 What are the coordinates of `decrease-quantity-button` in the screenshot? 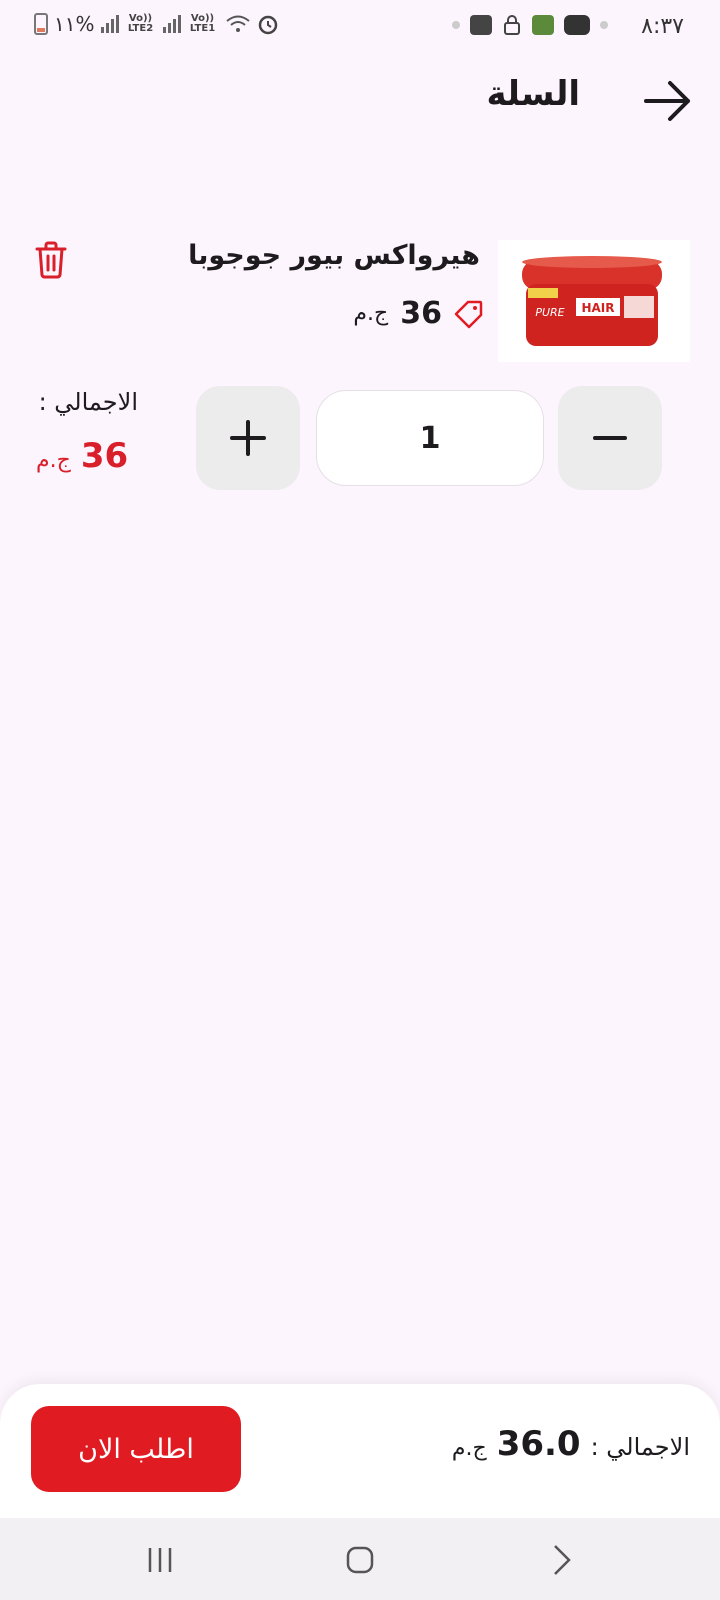 It's located at (610, 438).